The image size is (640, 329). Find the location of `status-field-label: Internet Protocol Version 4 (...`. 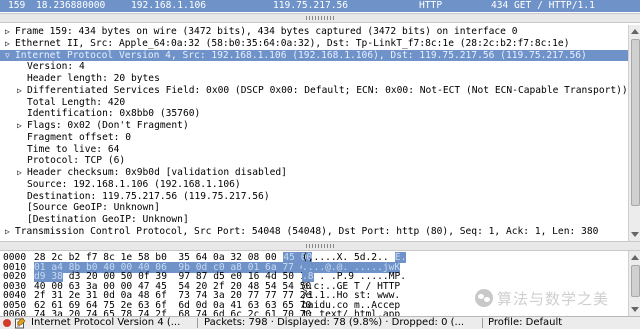

status-field-label: Internet Protocol Version 4 (... is located at coordinates (106, 322).